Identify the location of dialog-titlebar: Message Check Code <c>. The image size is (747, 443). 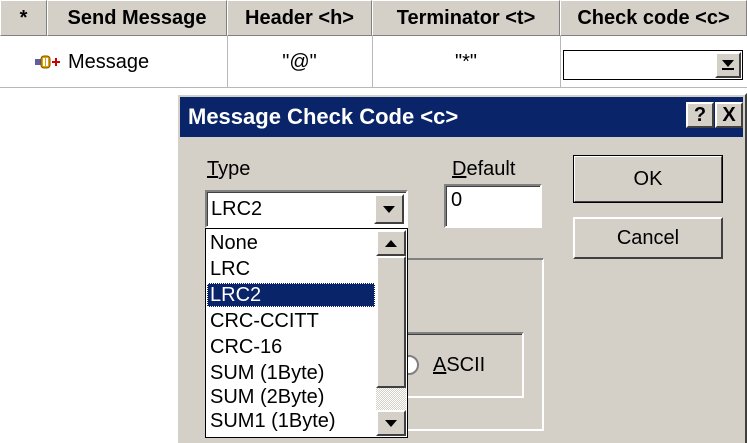
(461, 117).